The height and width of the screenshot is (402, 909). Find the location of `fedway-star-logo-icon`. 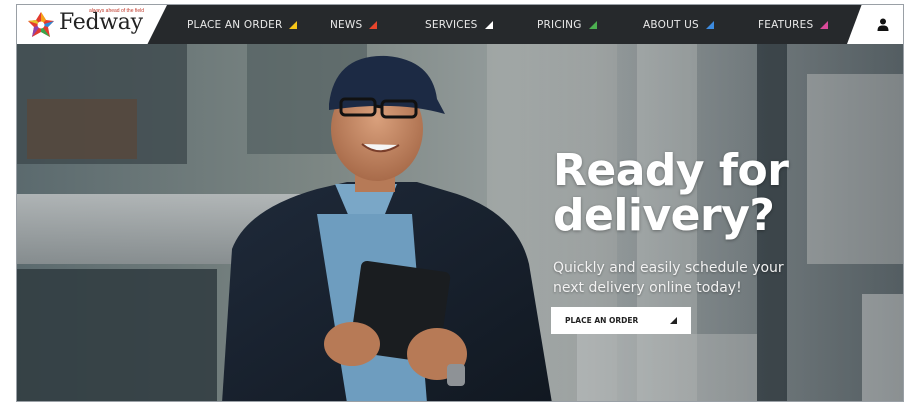

fedway-star-logo-icon is located at coordinates (41, 24).